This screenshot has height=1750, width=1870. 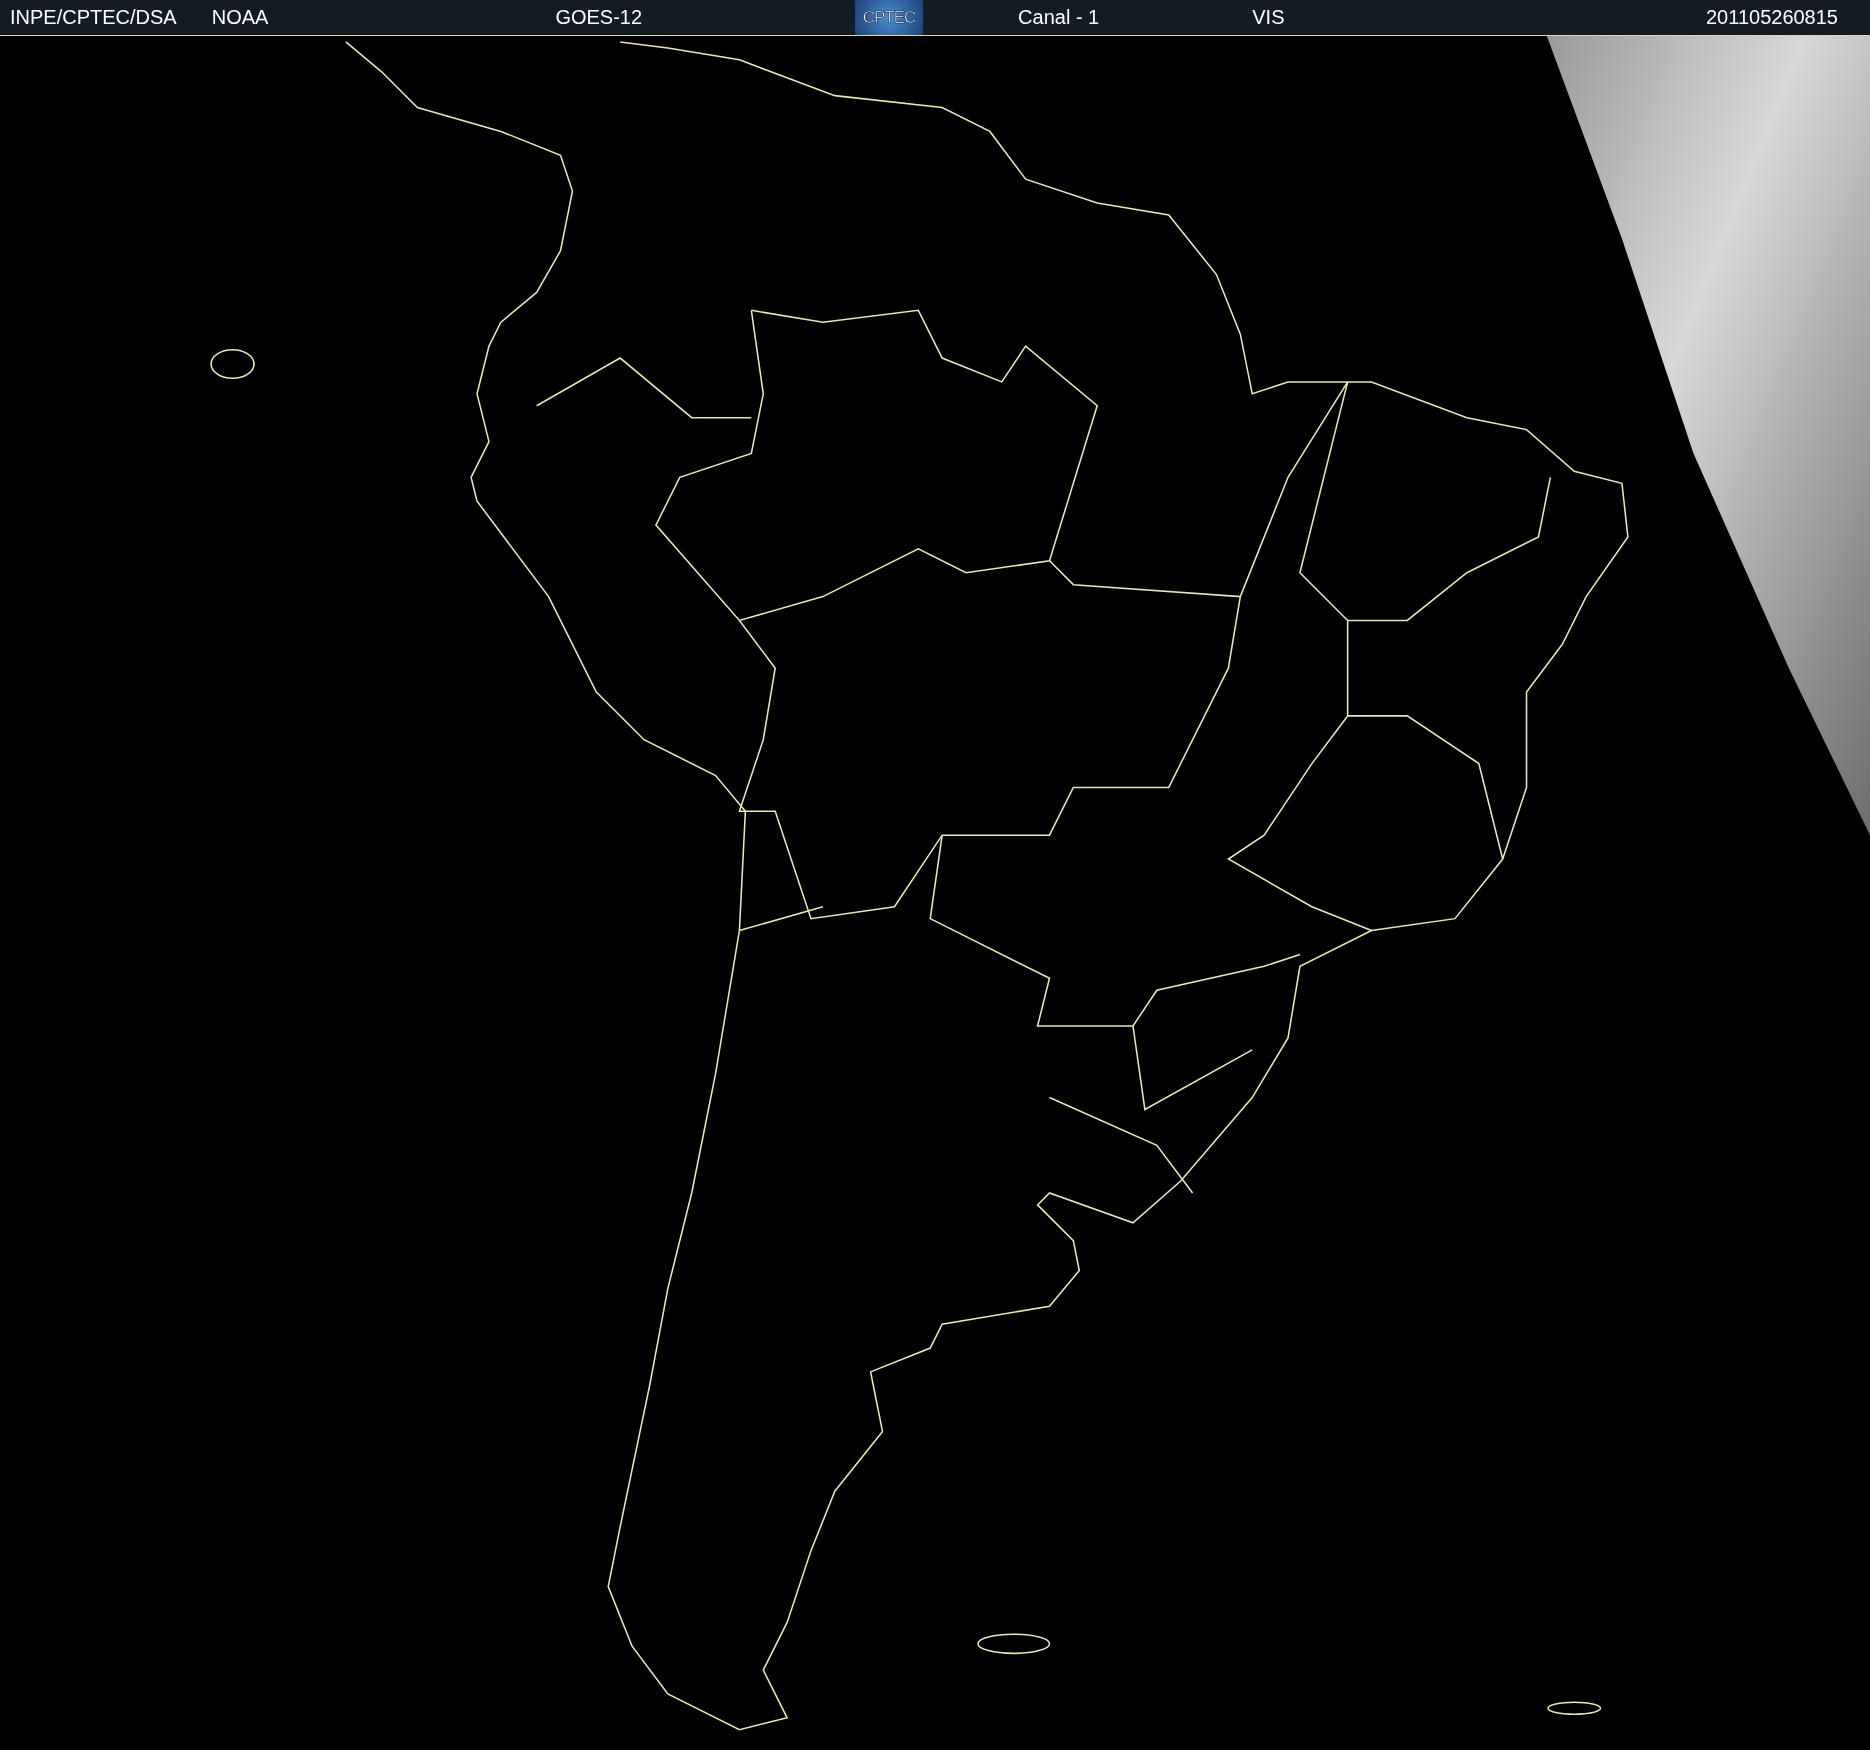 I want to click on timestamp-label: 201105260815, so click(x=1772, y=17).